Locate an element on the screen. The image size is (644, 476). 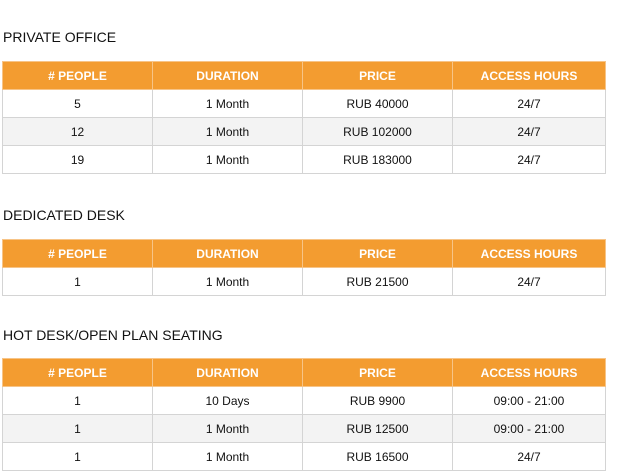
cell-people: 5 is located at coordinates (77, 103).